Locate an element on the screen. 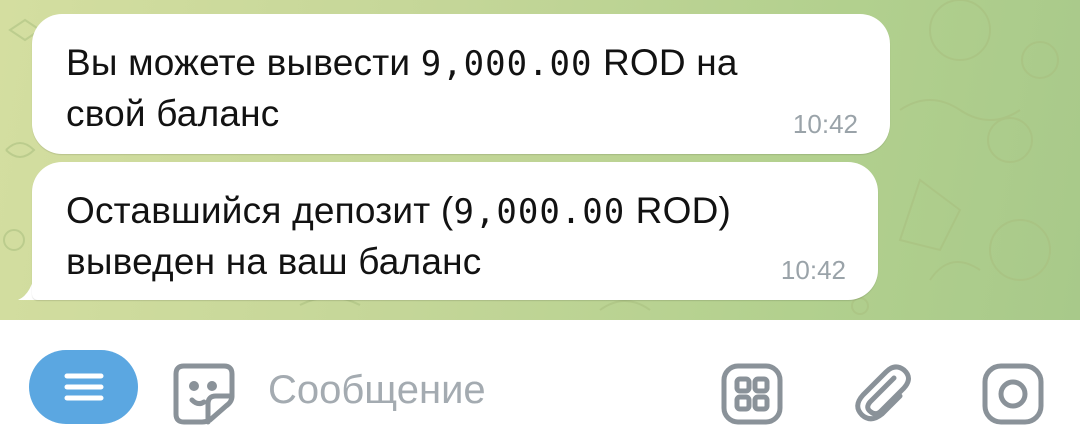 The height and width of the screenshot is (447, 1080). menu-button is located at coordinates (83, 387).